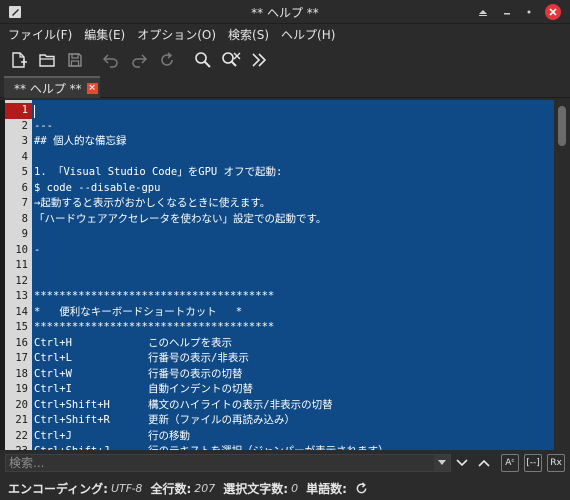 This screenshot has width=570, height=500. Describe the element at coordinates (91, 447) in the screenshot. I see `shortcut-key: Ctrl+Shift+J` at that location.